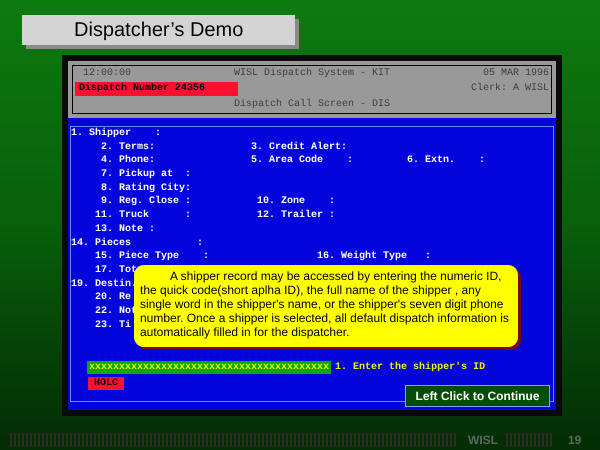 This screenshot has height=450, width=600. What do you see at coordinates (128, 161) in the screenshot?
I see `field-label: 4. Phone:` at bounding box center [128, 161].